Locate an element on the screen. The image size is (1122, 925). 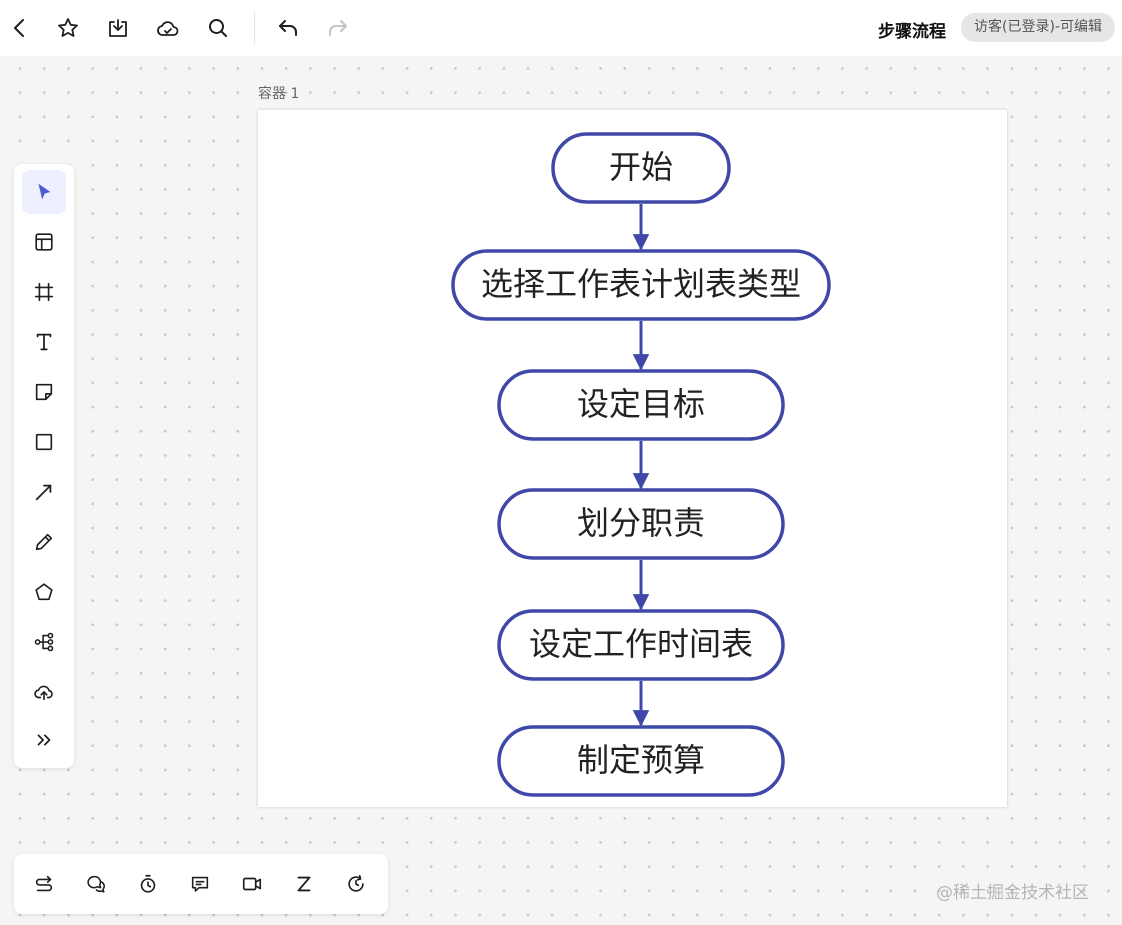
redo-icon is located at coordinates (338, 28).